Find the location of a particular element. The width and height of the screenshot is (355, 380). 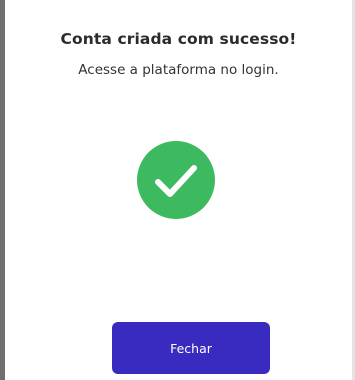

dialog-title: Conta criada com sucesso! is located at coordinates (178, 39).